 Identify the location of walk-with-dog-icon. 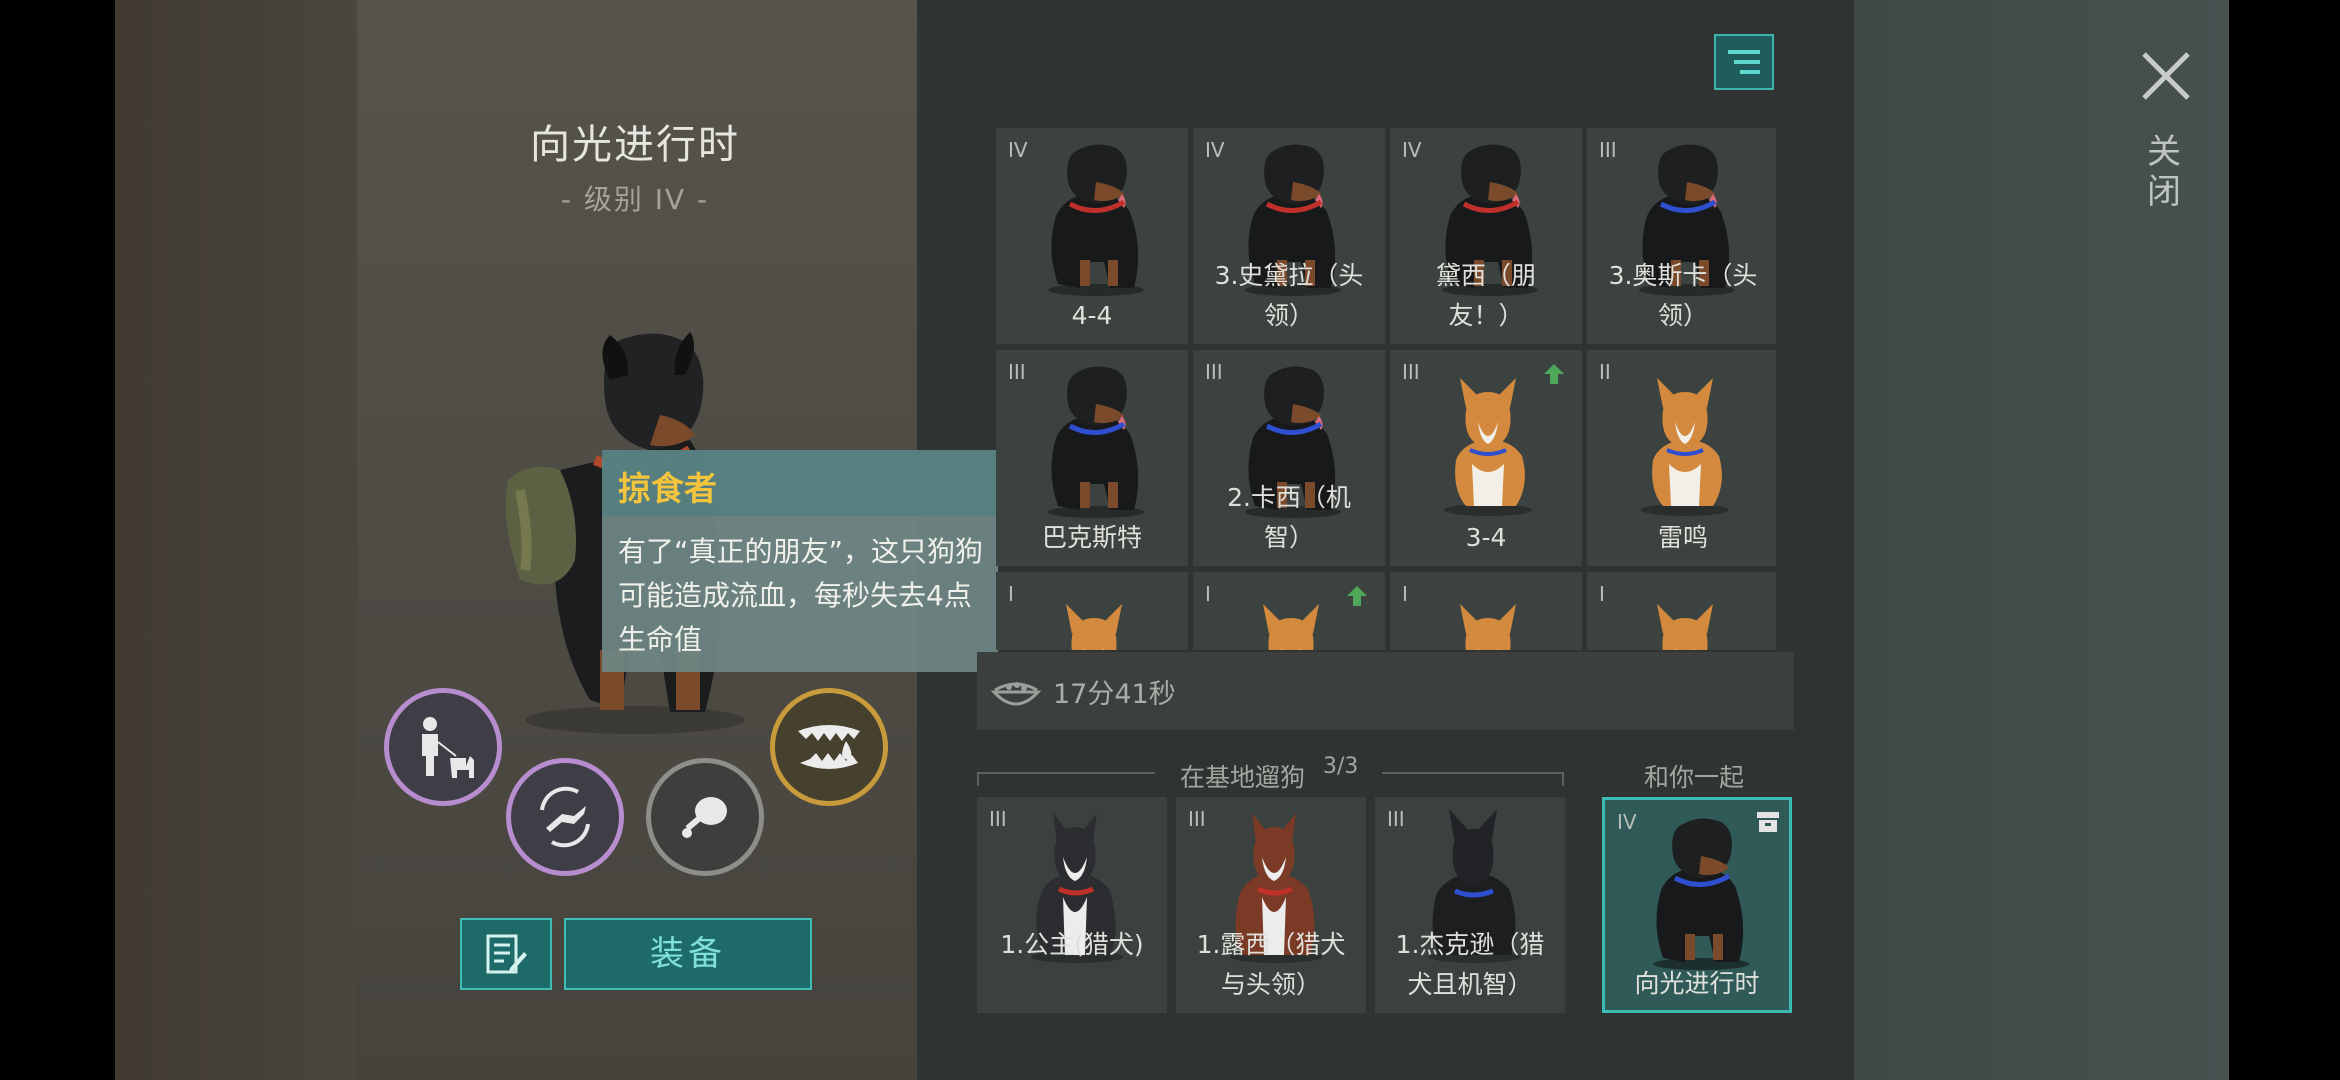
(448, 747).